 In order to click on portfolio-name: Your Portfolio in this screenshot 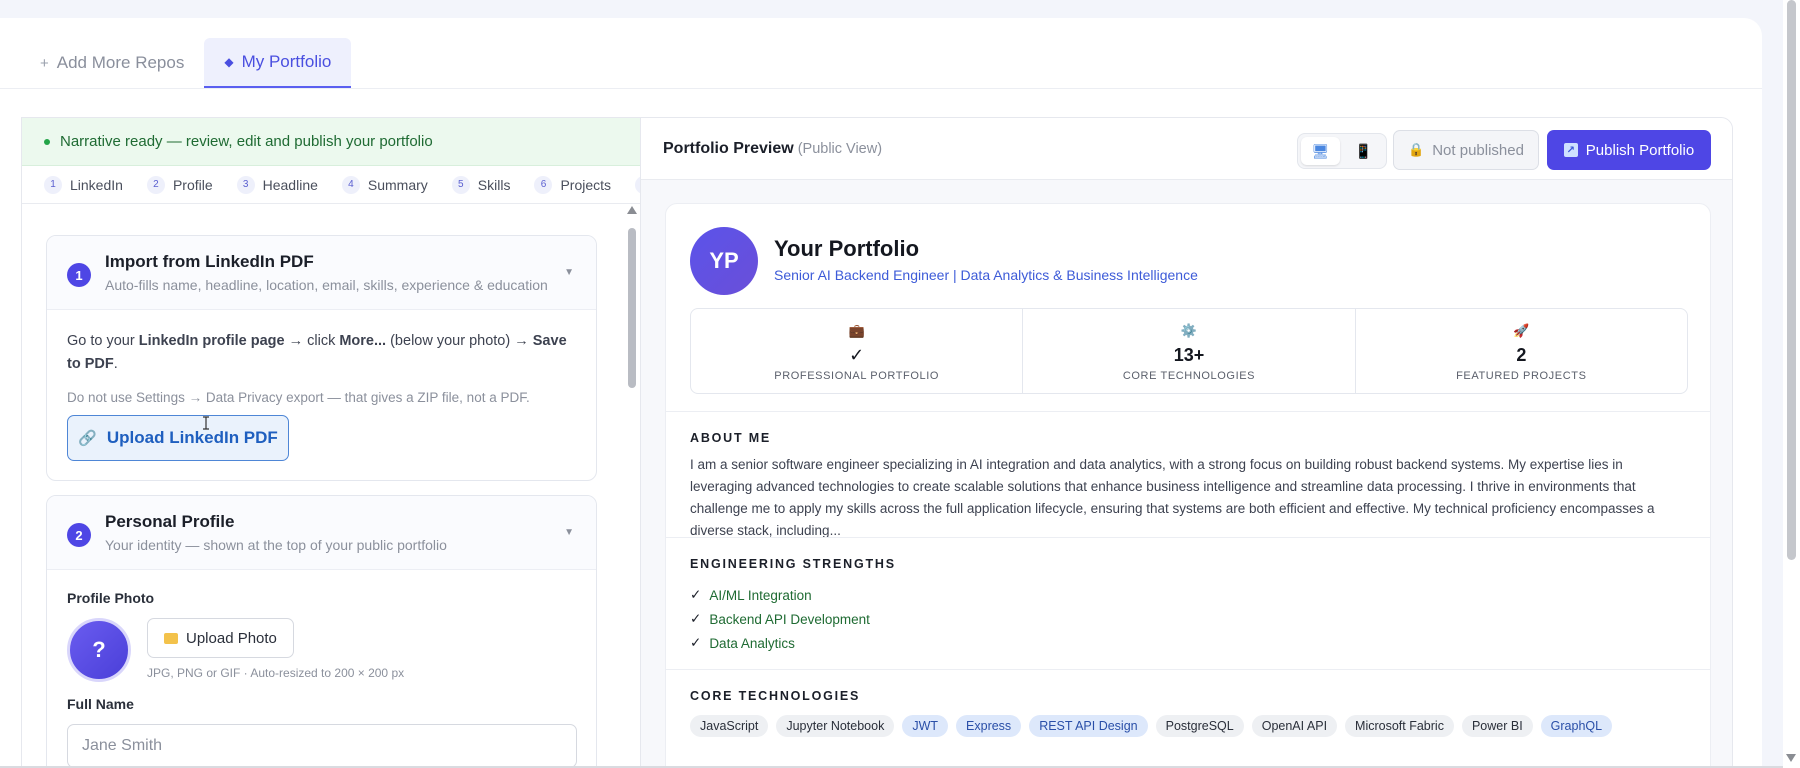, I will do `click(847, 248)`.